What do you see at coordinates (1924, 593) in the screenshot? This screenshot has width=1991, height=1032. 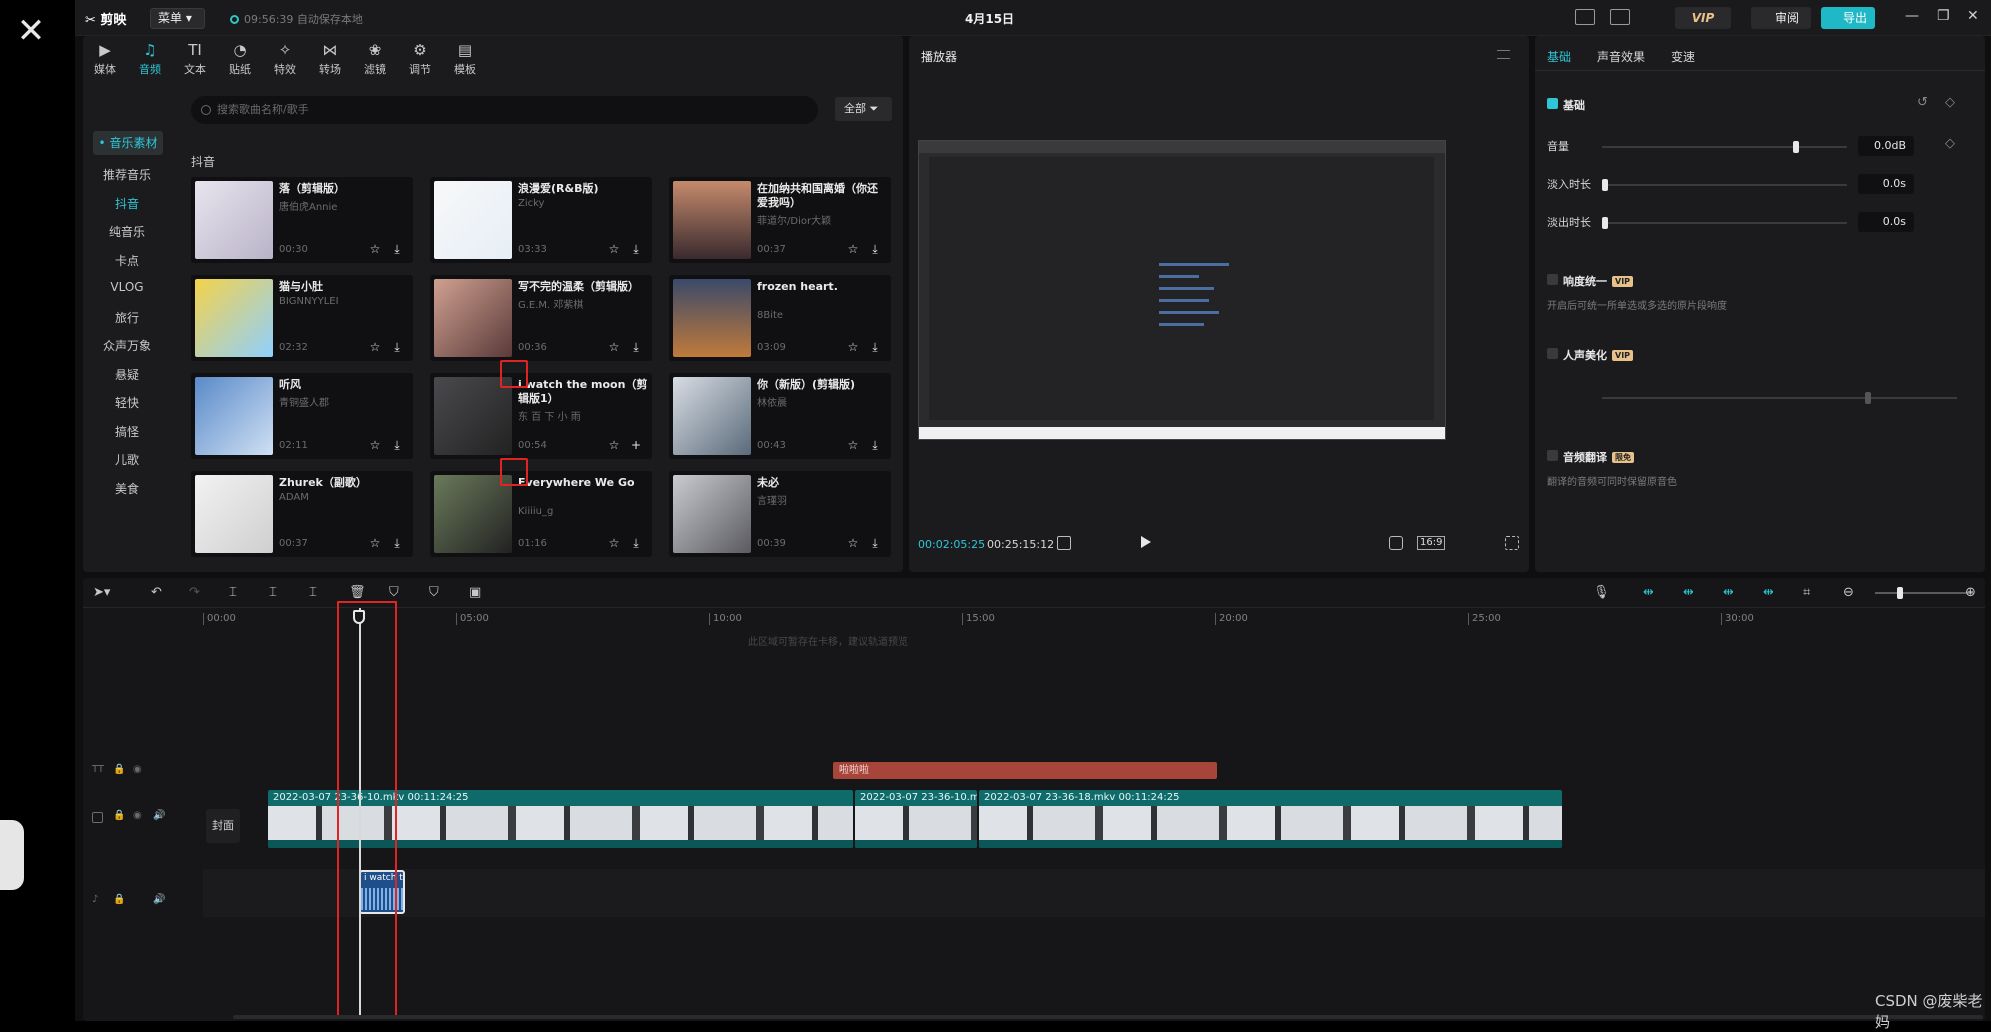 I see `zoom-slider` at bounding box center [1924, 593].